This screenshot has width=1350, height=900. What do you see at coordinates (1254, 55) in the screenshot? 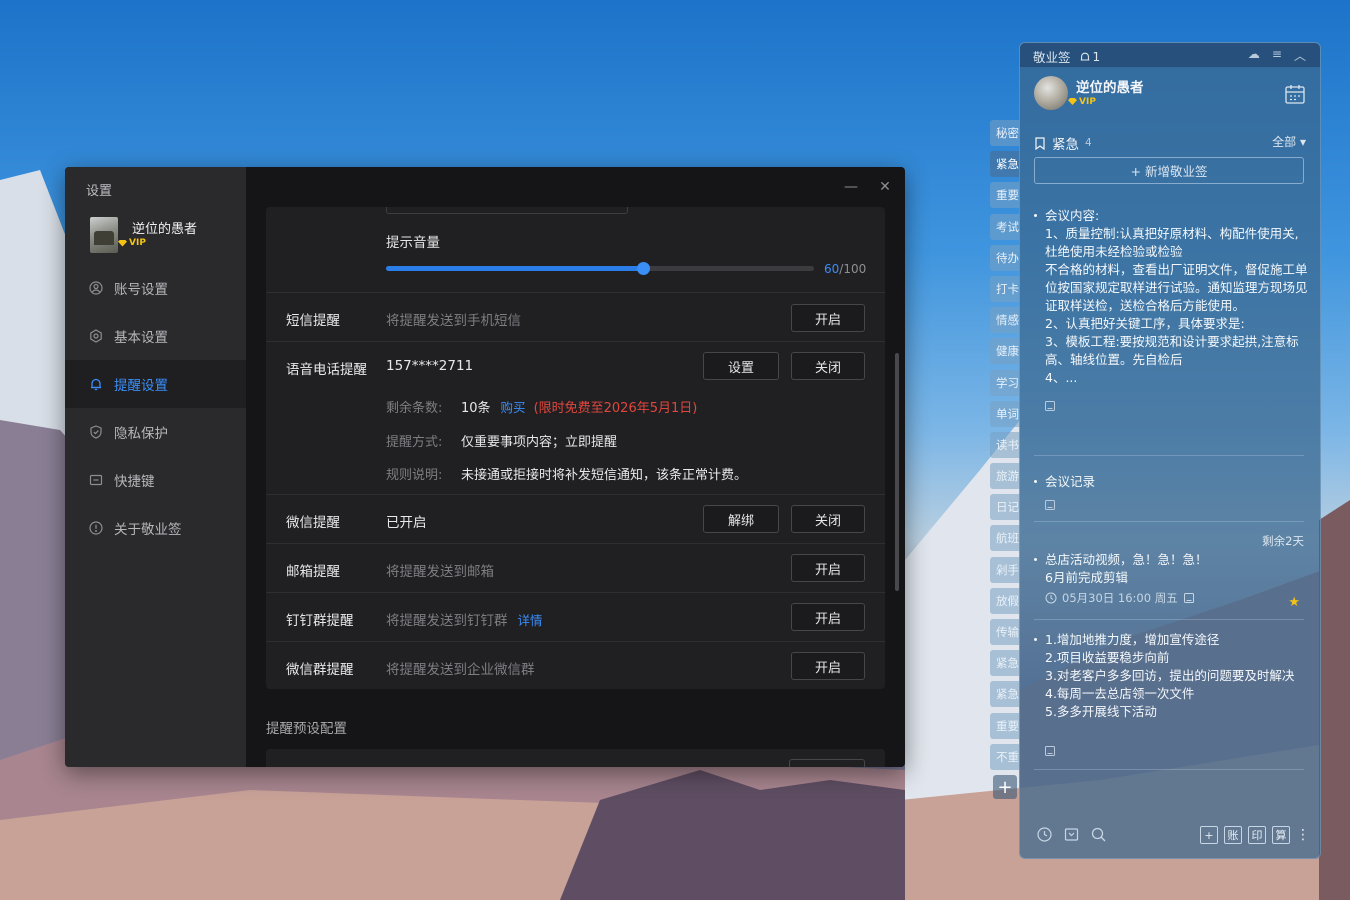
I see `cloud-sync-icon: ☁` at bounding box center [1254, 55].